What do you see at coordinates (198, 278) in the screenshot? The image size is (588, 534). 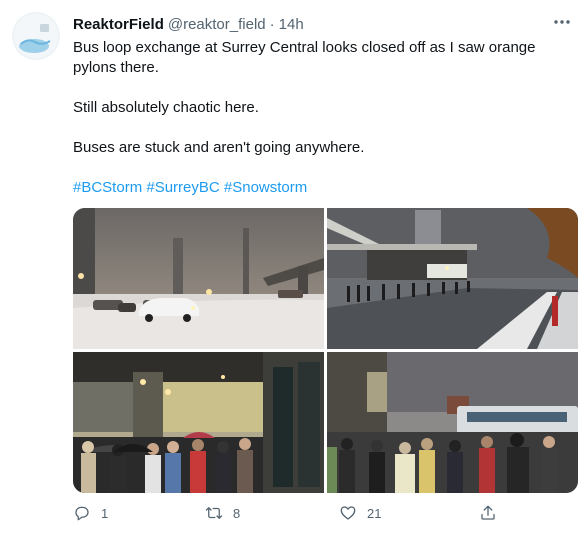 I see `snowy-road-cars-photo` at bounding box center [198, 278].